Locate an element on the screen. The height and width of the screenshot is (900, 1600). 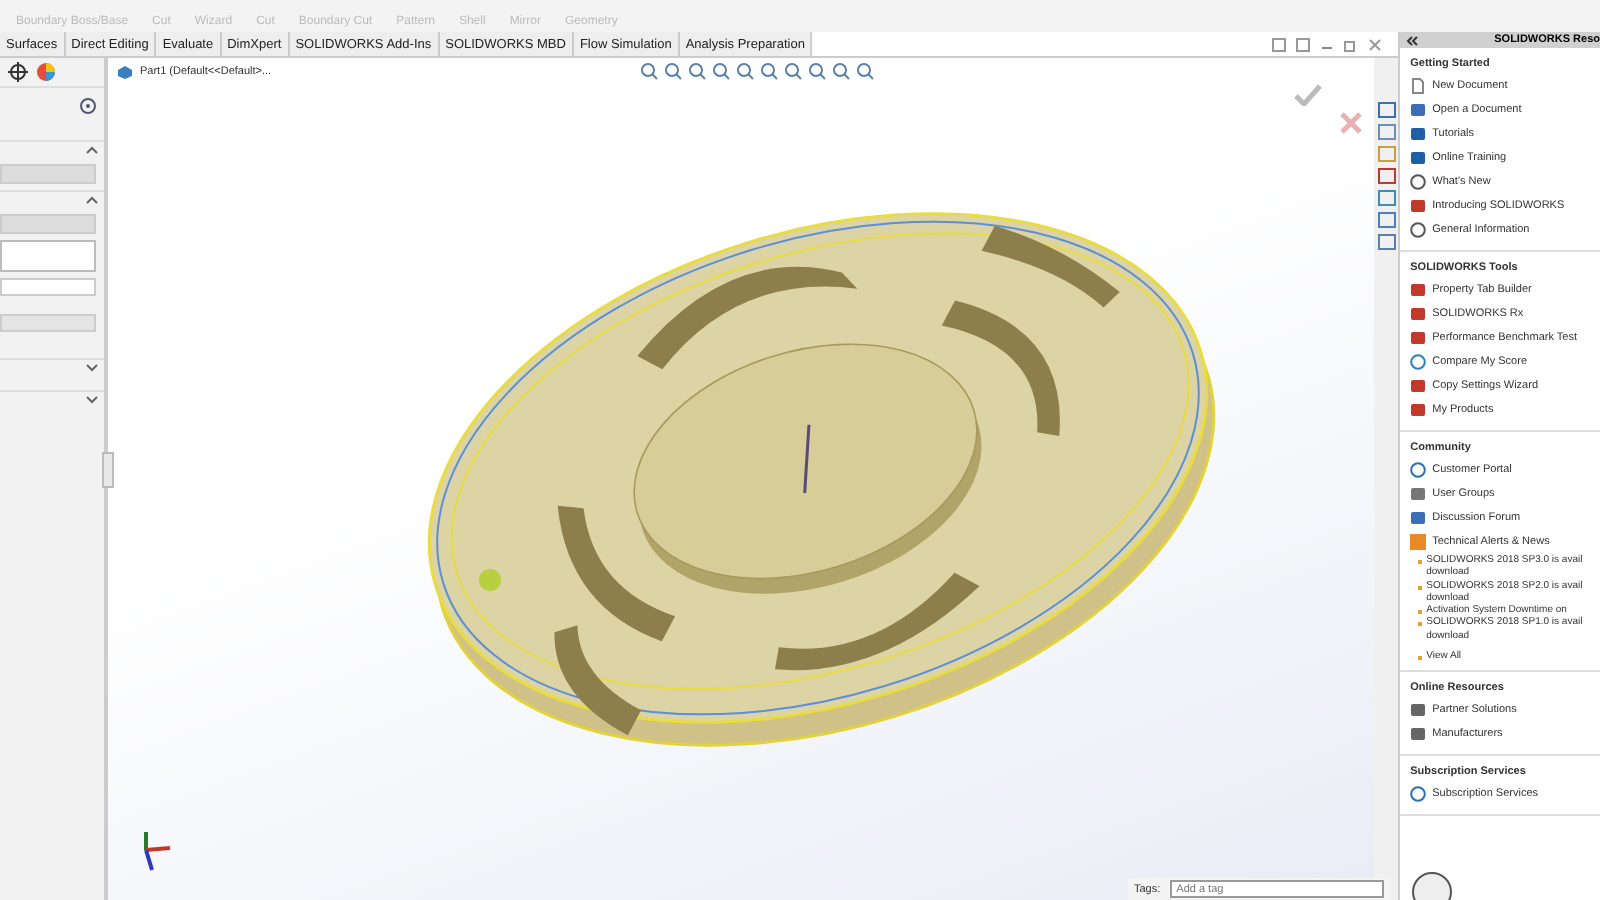
tile-right-icon is located at coordinates (1303, 44).